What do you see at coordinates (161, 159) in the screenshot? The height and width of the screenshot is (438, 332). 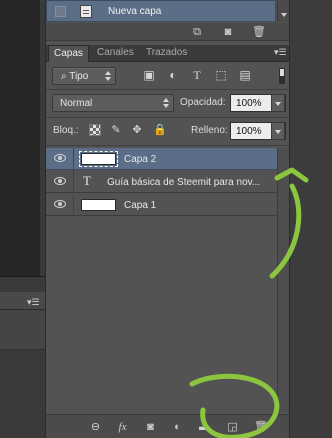 I see `layer-row: Capa 2` at bounding box center [161, 159].